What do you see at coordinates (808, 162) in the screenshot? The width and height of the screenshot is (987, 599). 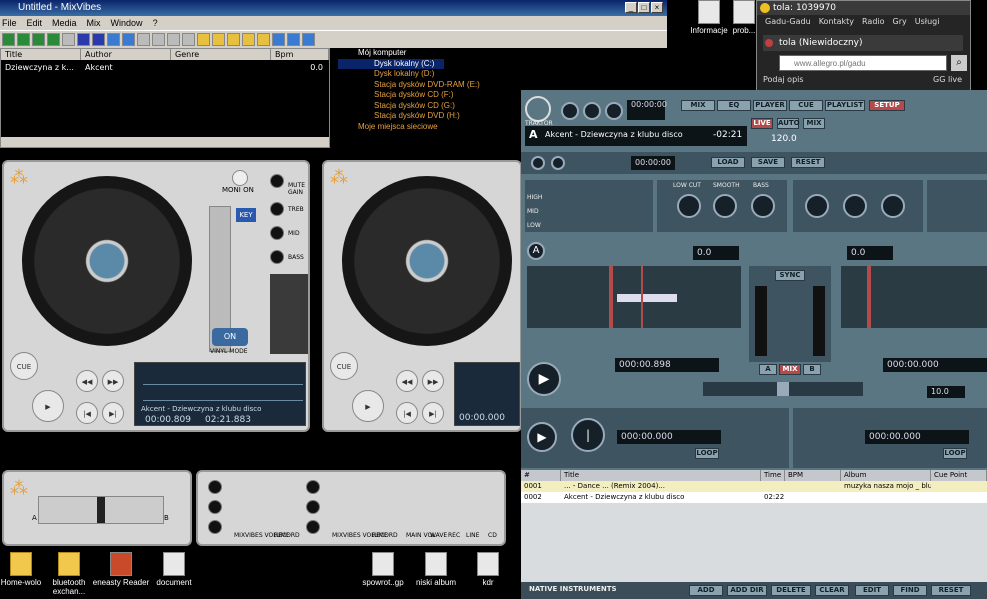 I see `rec-reset-button: RESET` at bounding box center [808, 162].